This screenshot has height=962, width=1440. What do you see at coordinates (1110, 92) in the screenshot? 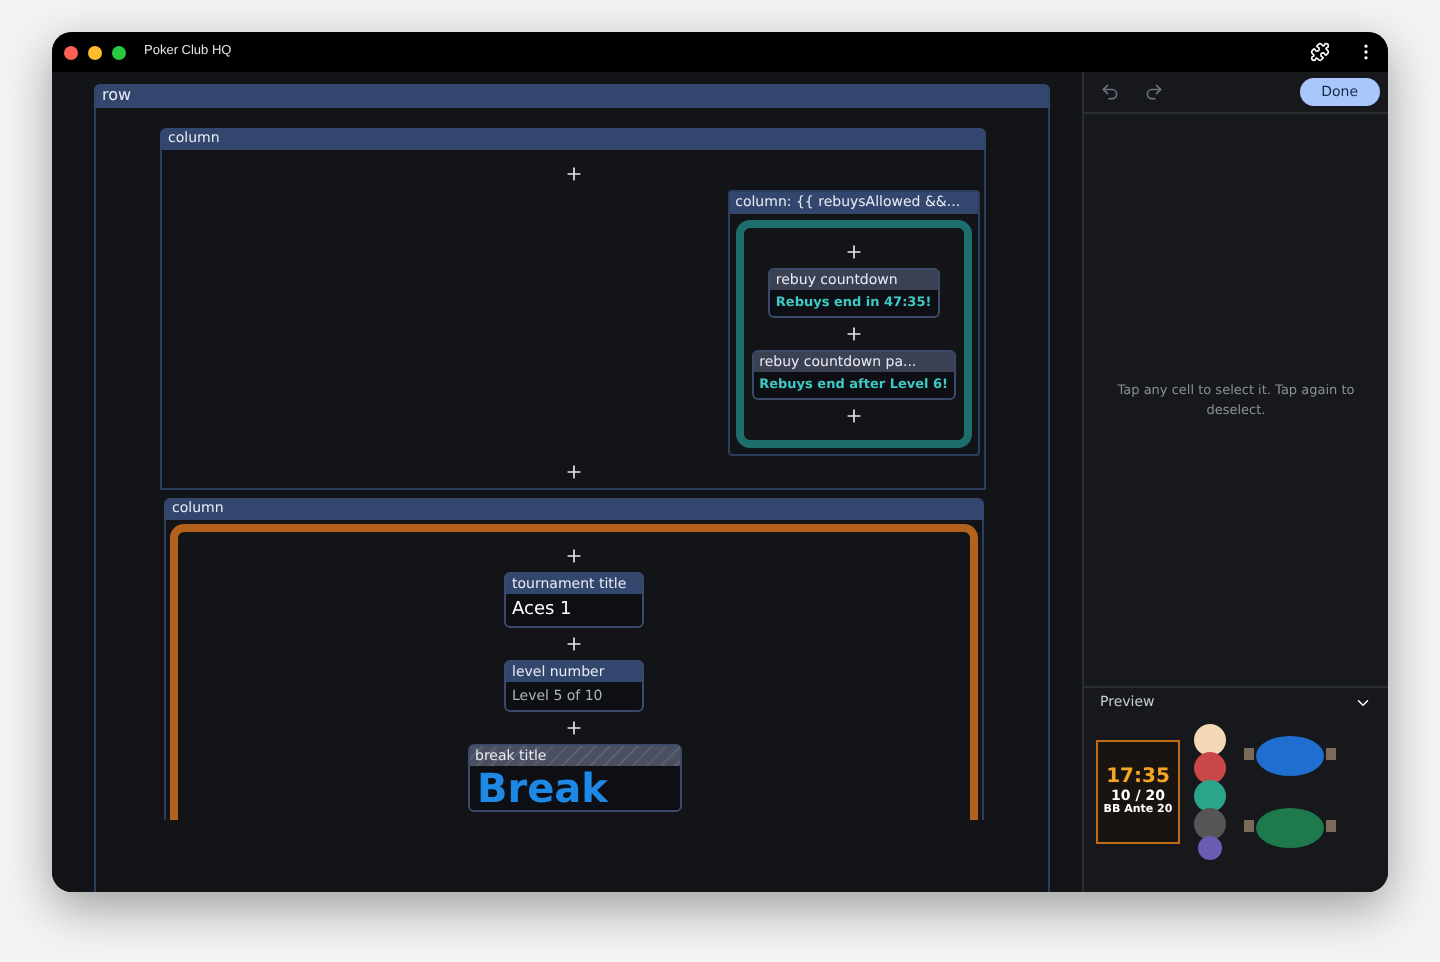
I see `undo-icon` at bounding box center [1110, 92].